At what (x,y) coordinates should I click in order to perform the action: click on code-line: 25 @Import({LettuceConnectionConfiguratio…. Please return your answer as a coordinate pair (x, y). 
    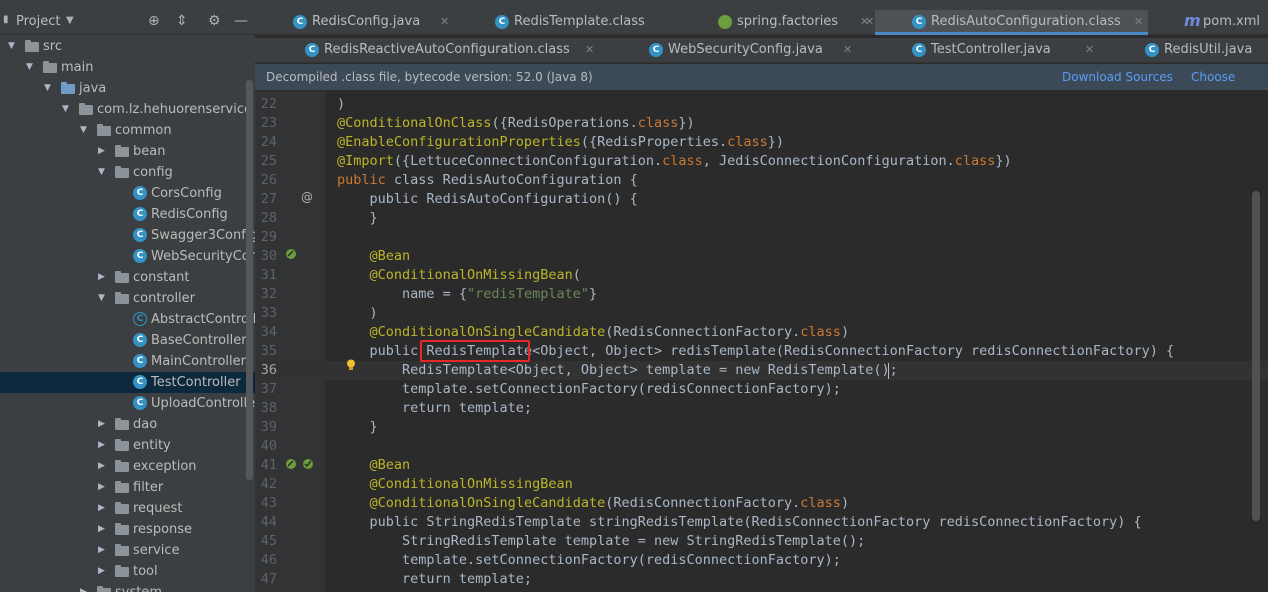
    Looking at the image, I should click on (761, 161).